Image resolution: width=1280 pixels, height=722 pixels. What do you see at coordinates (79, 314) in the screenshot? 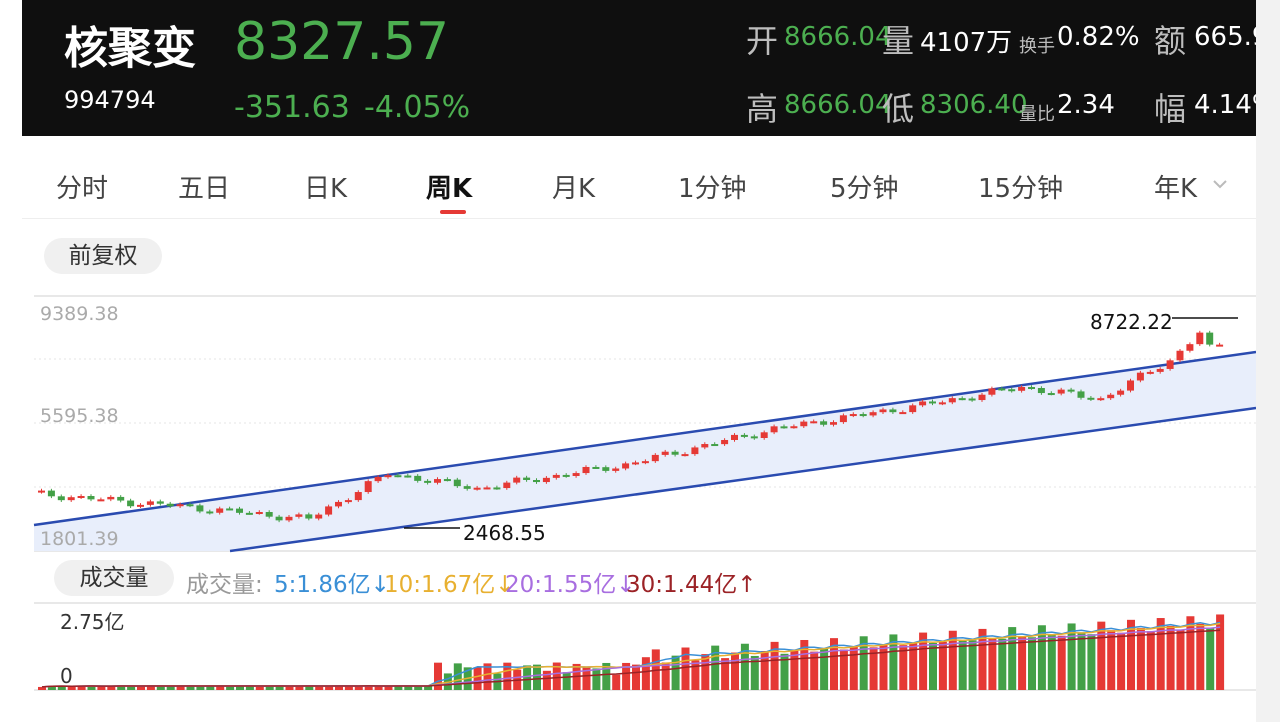
I see `y-tick-top: 9389.38` at bounding box center [79, 314].